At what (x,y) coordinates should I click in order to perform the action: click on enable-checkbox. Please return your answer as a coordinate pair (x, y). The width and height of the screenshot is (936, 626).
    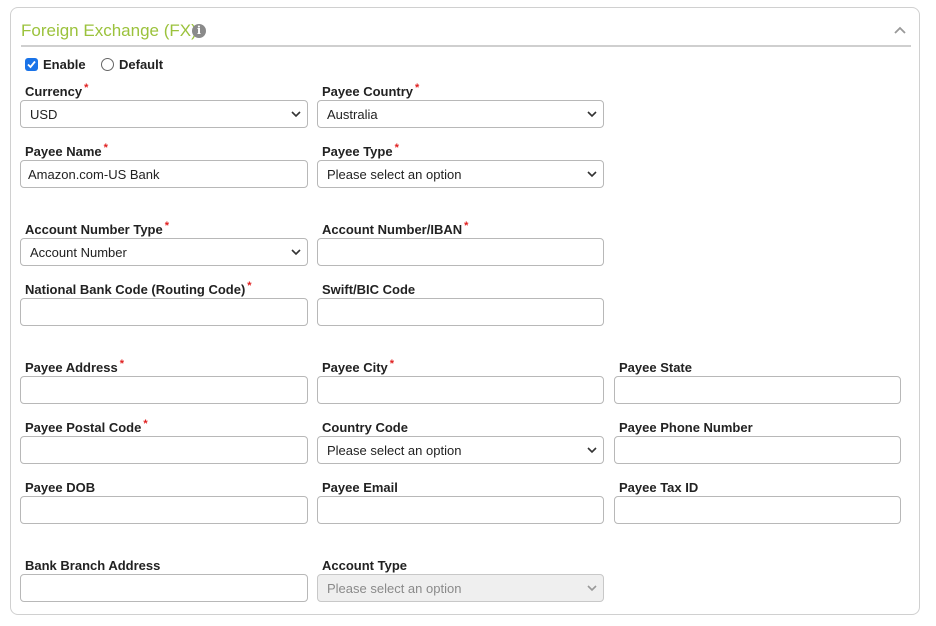
    Looking at the image, I should click on (31, 64).